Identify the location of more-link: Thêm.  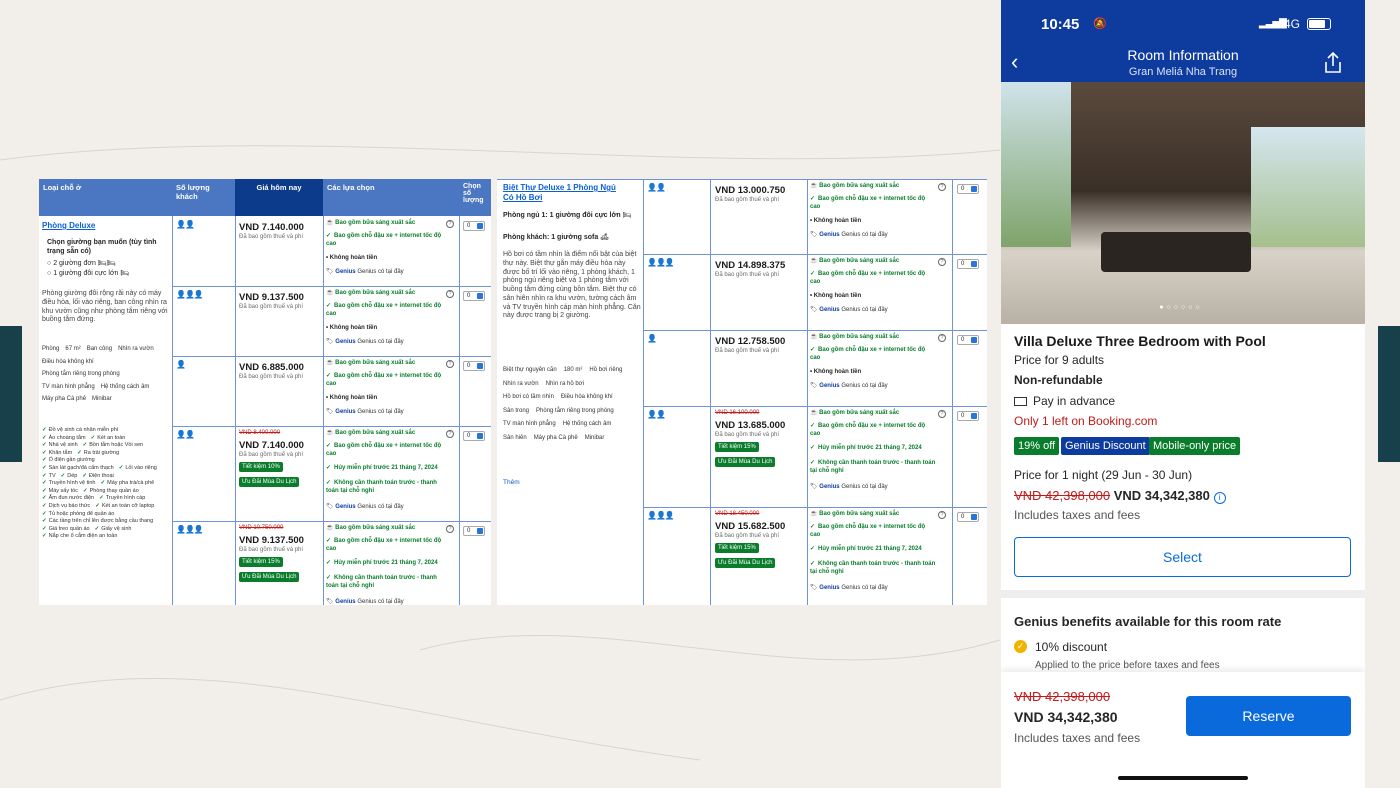
(511, 483).